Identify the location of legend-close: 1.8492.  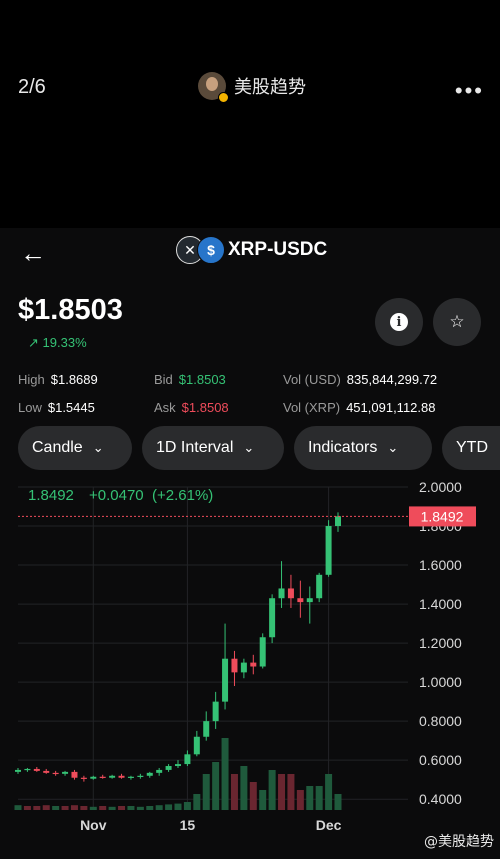
(51, 495).